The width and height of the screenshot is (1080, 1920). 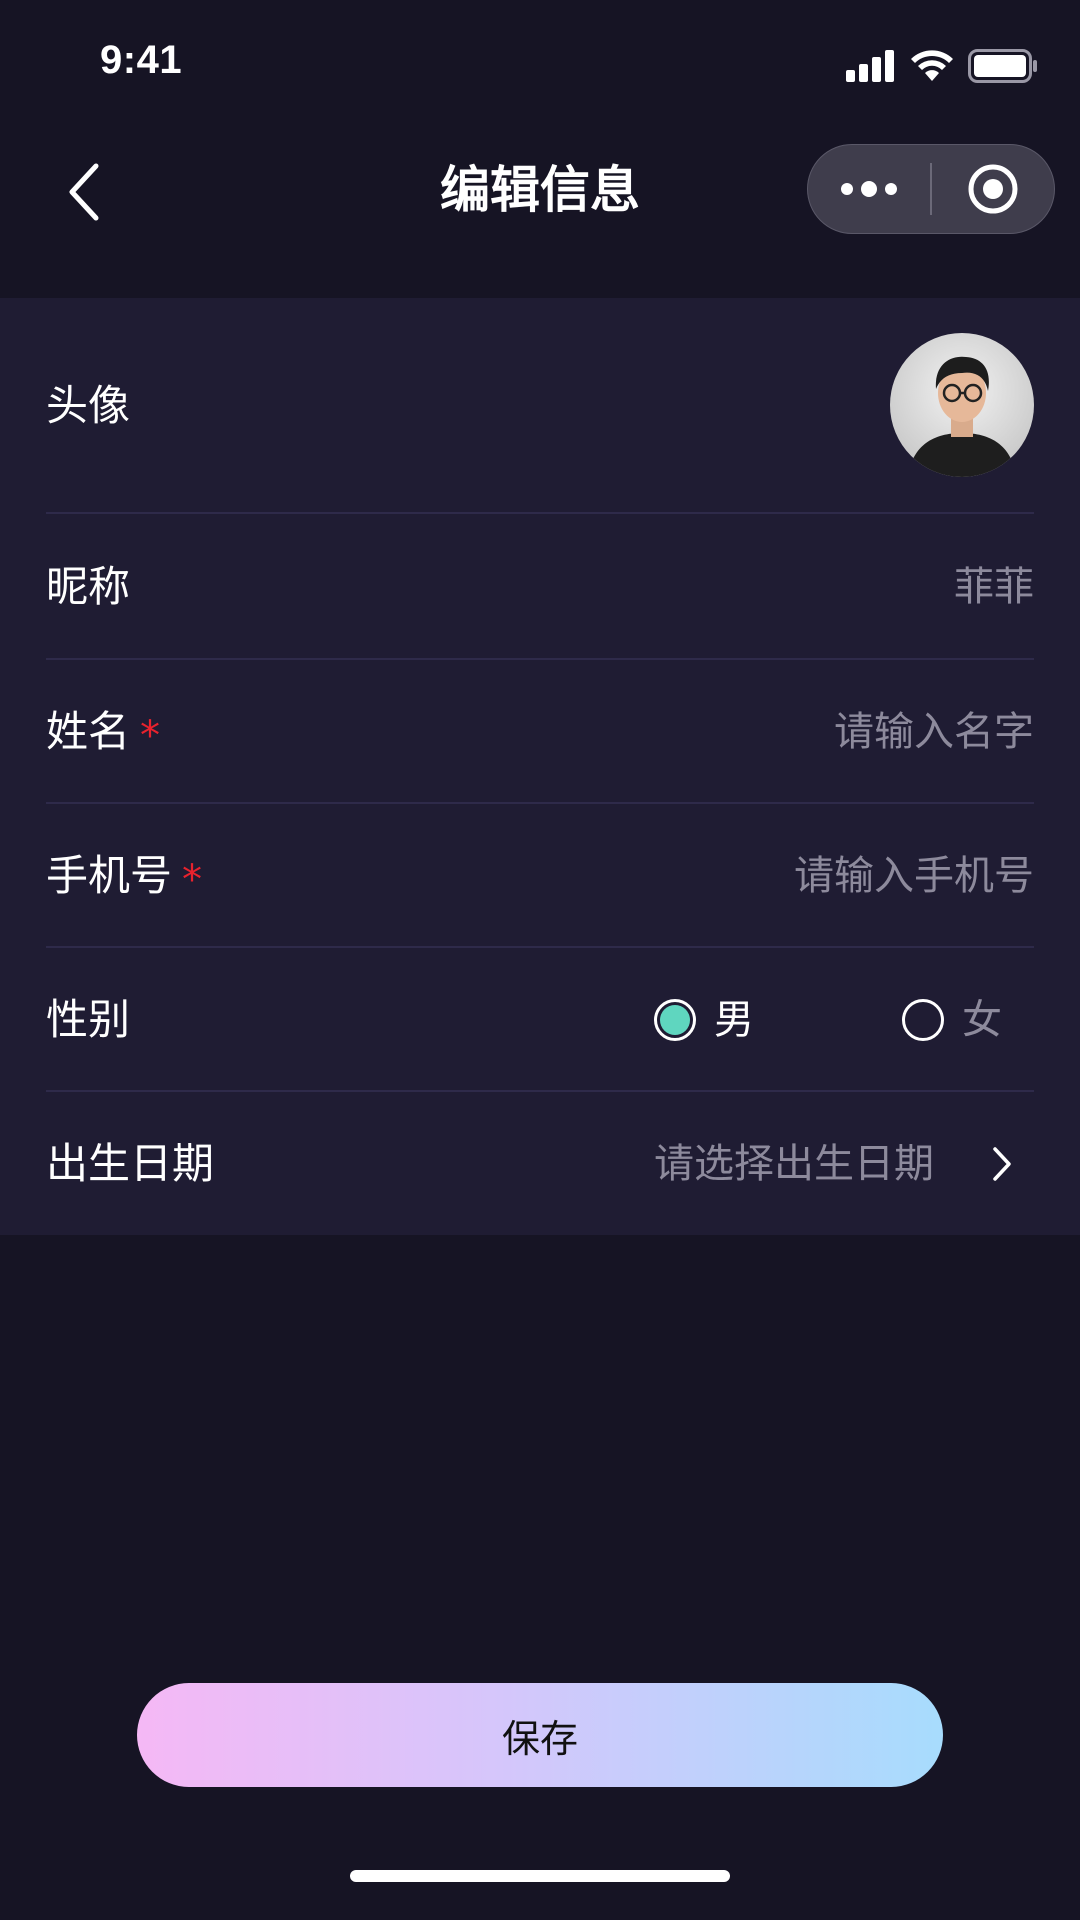 I want to click on status-icons, so click(x=942, y=66).